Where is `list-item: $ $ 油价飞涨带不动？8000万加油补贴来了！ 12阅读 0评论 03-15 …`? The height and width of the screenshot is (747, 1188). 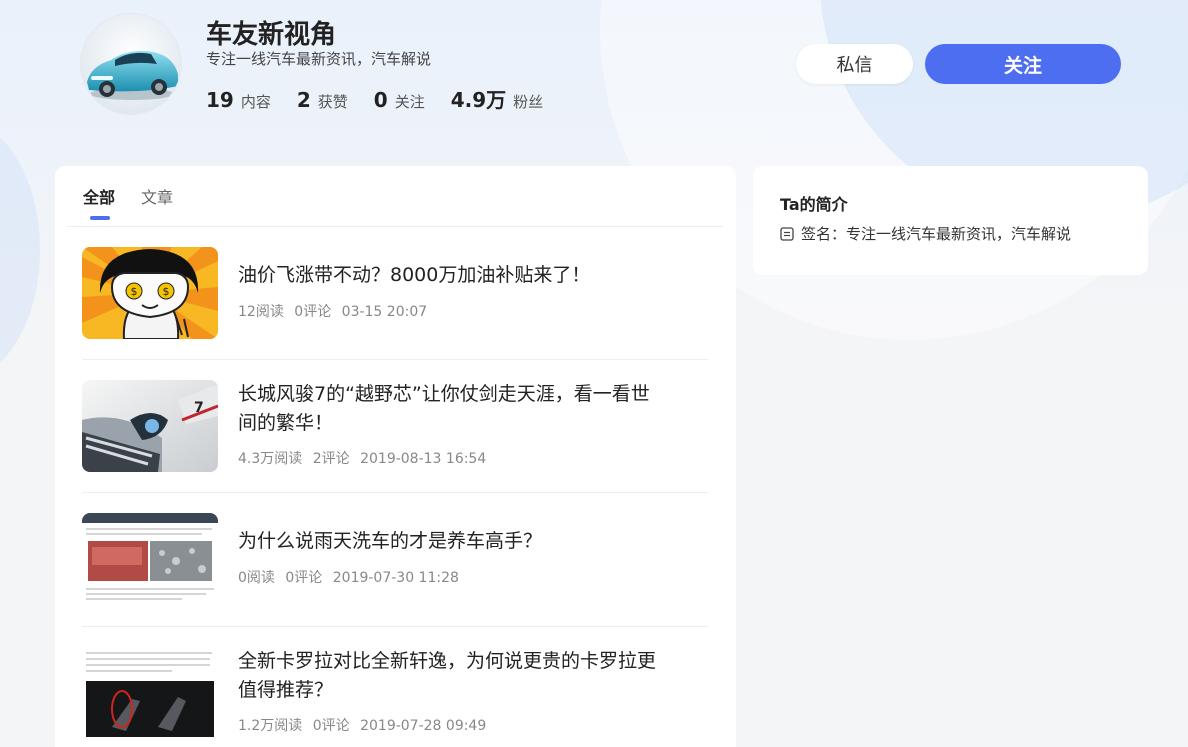
list-item: $ $ 油价飞涨带不动？8000万加油补贴来了！ 12阅读 0评论 03-15 … is located at coordinates (395, 293).